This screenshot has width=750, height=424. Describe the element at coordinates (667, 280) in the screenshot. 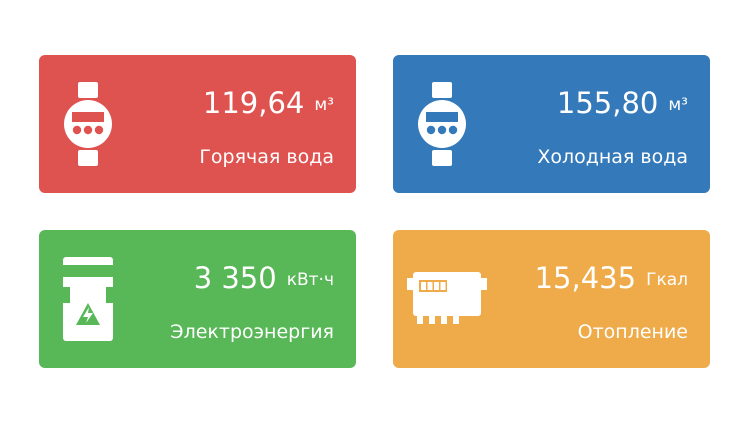

I see `reading-unit: Гкал` at that location.